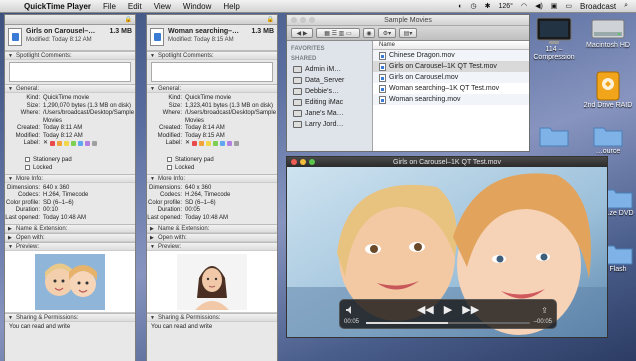  Describe the element at coordinates (554, 6) in the screenshot. I see `flag-icon: ▣` at that location.